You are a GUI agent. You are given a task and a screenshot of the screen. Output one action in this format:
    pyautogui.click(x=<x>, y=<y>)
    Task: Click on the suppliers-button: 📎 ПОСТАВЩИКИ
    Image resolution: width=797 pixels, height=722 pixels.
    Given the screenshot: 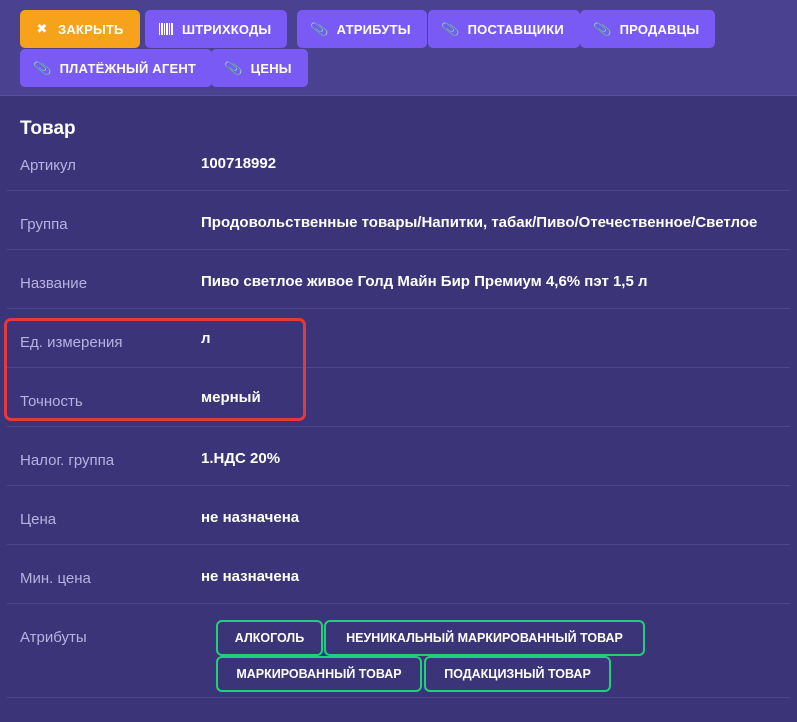 What is the action you would take?
    pyautogui.click(x=504, y=29)
    